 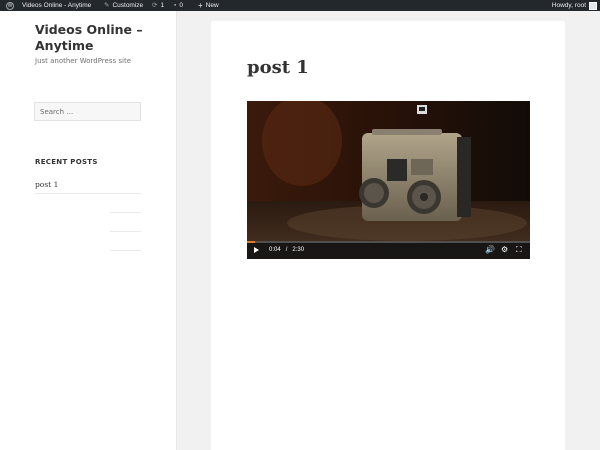 What do you see at coordinates (519, 250) in the screenshot?
I see `fullscreen-icon: ⛶` at bounding box center [519, 250].